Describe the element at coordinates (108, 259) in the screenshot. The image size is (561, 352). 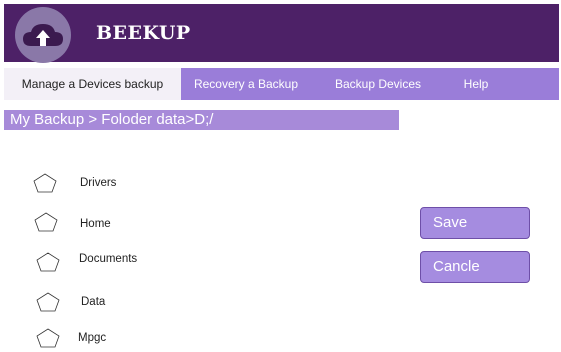
I see `folder-label: Documents` at that location.